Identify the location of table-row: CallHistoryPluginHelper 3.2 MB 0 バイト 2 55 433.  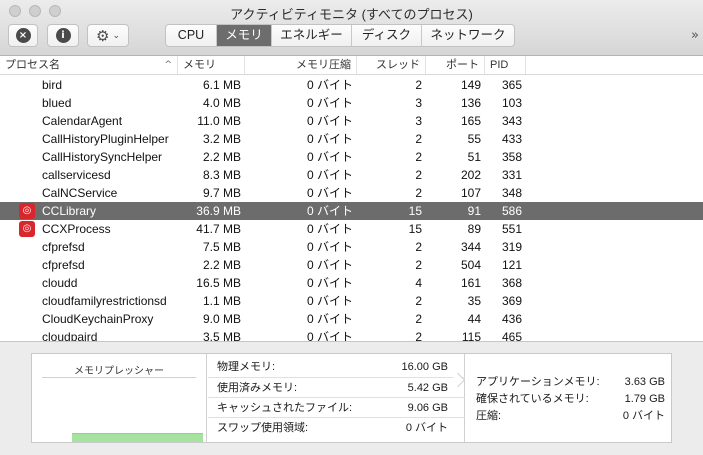
(351, 139).